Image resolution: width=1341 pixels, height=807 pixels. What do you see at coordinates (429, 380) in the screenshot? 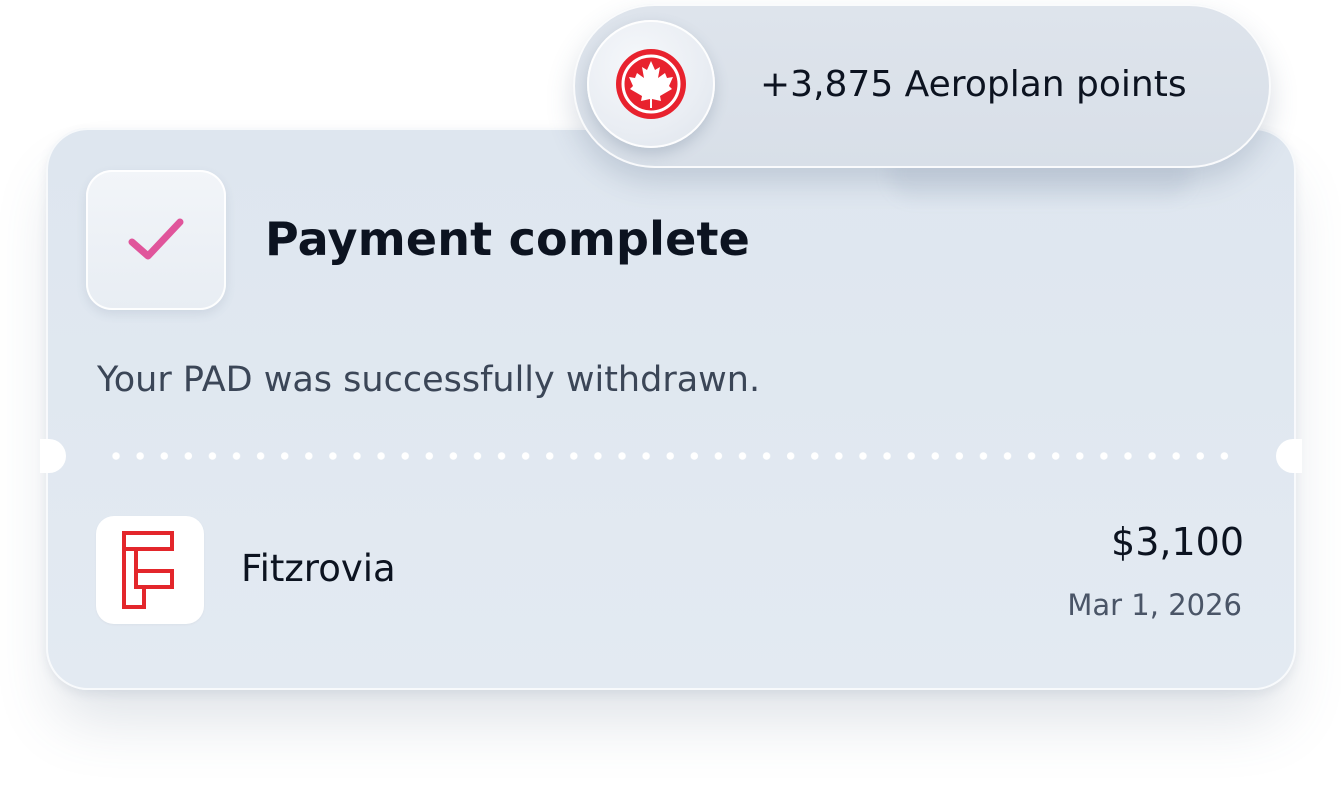
I see `status-message: Your PAD was successfully withdrawn.` at bounding box center [429, 380].